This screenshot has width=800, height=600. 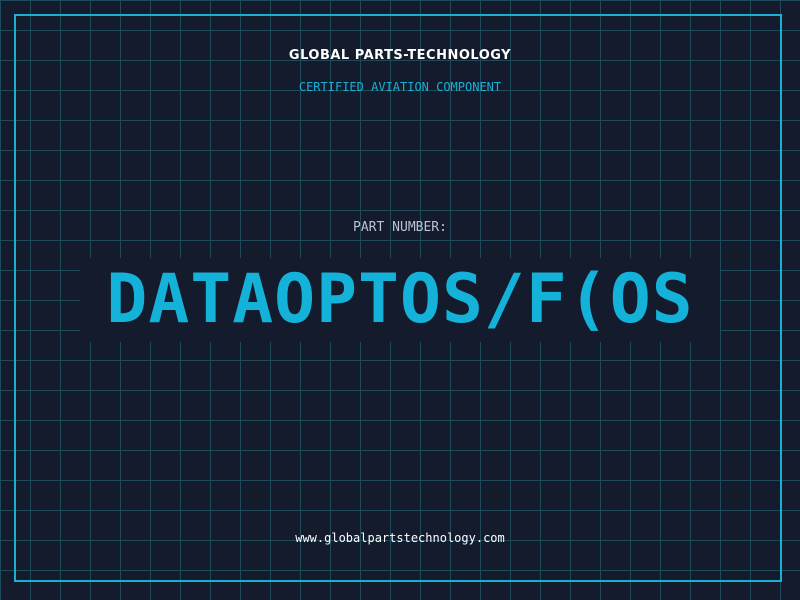 What do you see at coordinates (400, 227) in the screenshot?
I see `part-number-label: PART NUMBER:` at bounding box center [400, 227].